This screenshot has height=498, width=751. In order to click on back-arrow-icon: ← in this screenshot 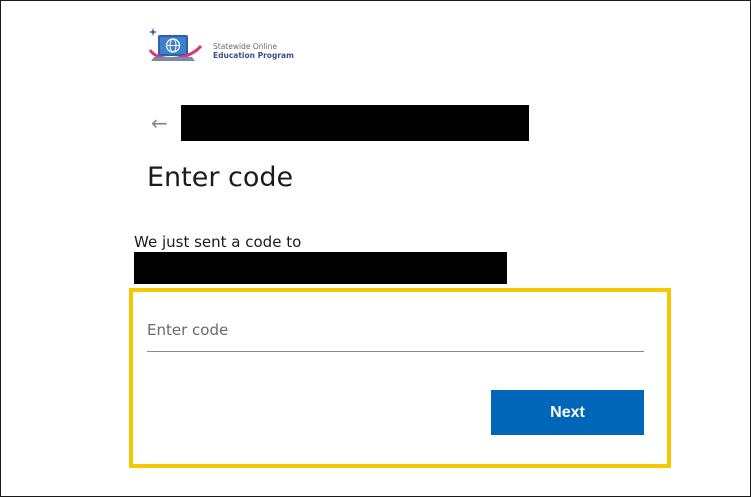, I will do `click(166, 123)`.